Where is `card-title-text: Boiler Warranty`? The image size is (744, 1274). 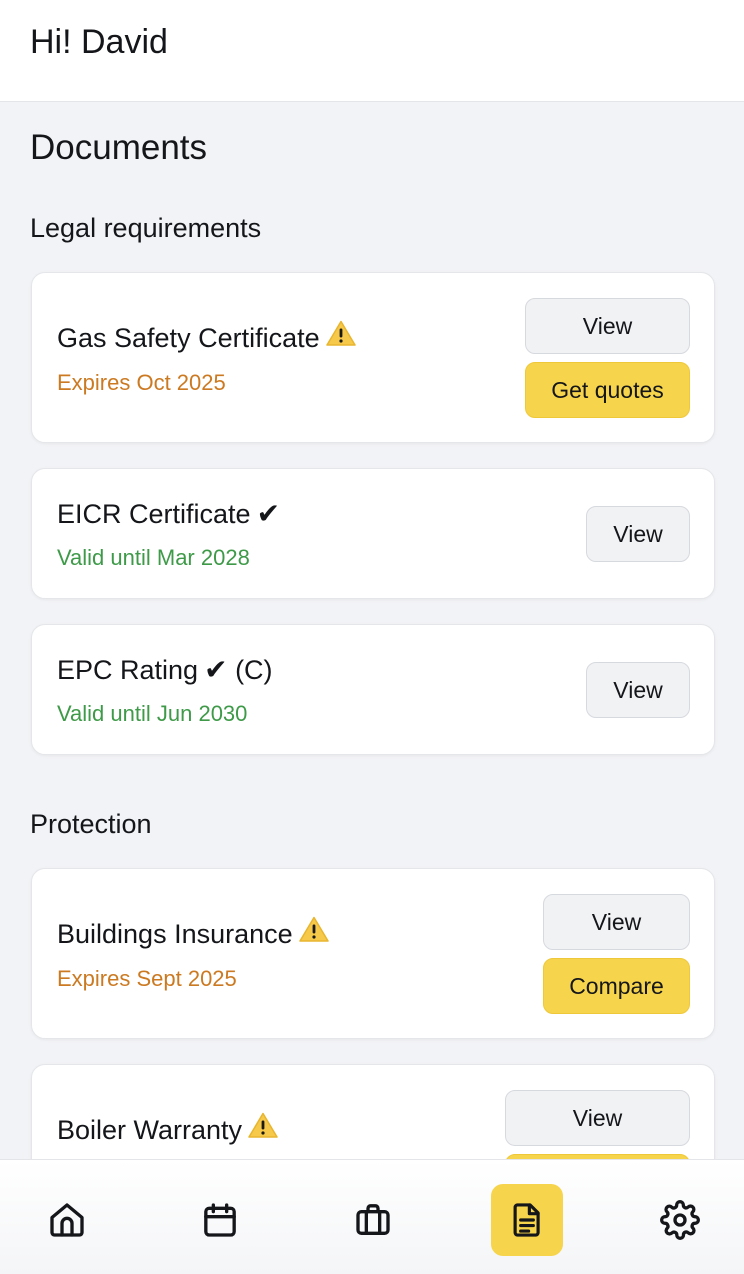
card-title-text: Boiler Warranty is located at coordinates (150, 1130).